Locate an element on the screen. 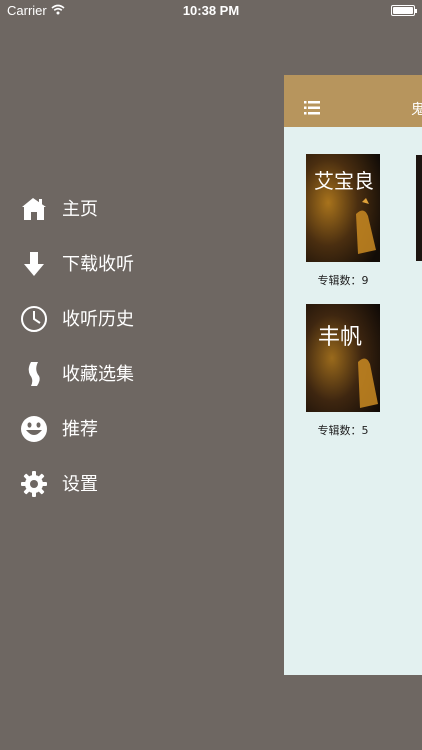  menu-label: 下载收听 is located at coordinates (98, 264).